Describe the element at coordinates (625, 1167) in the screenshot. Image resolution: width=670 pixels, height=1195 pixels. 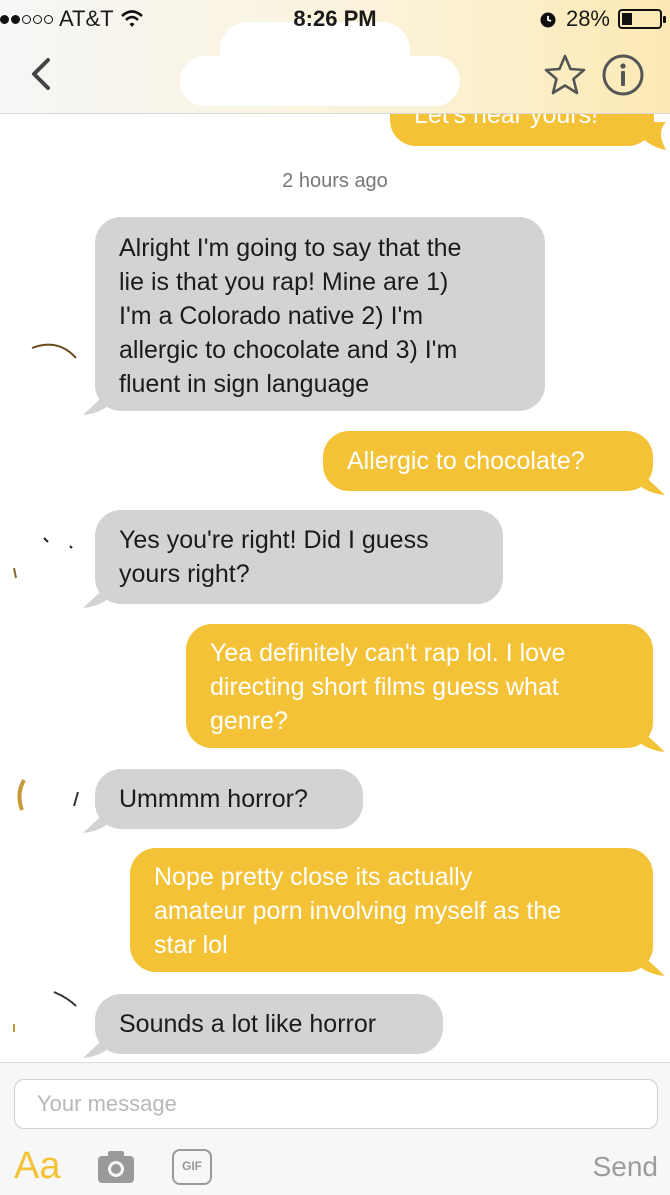
I see `send-button: Send` at that location.